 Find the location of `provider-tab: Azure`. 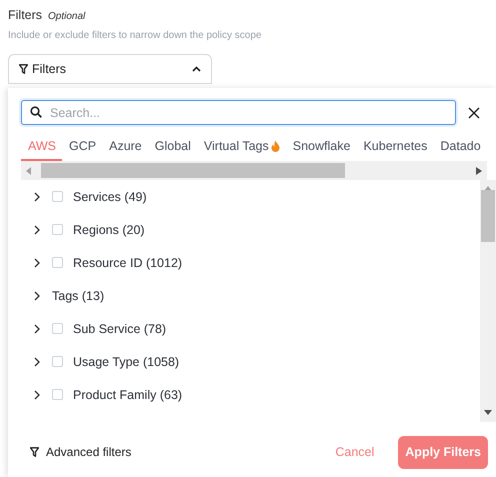

provider-tab: Azure is located at coordinates (125, 148).